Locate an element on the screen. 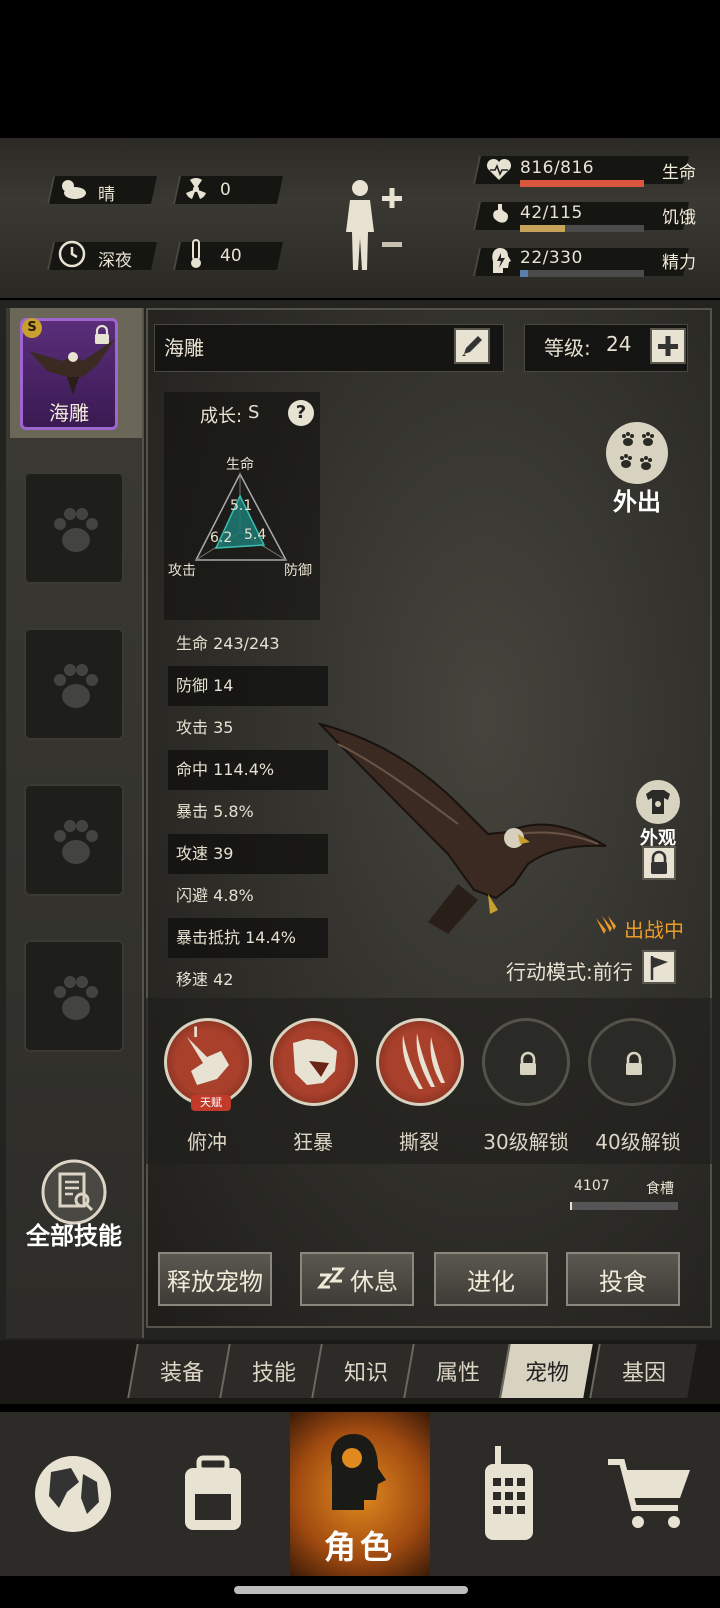  stat-row: 攻击 35 is located at coordinates (205, 727).